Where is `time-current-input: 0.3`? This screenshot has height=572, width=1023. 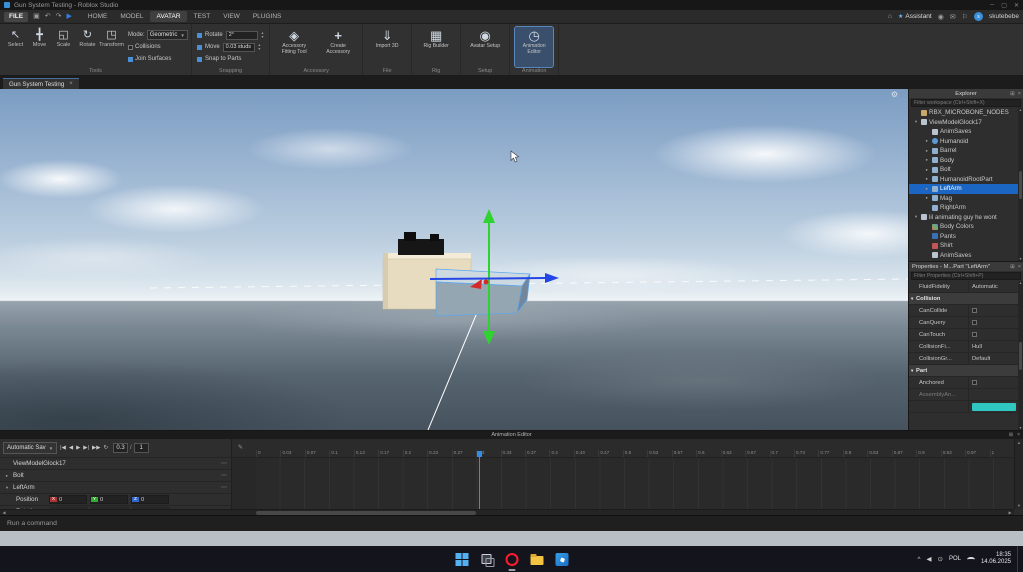
time-current-input: 0.3 is located at coordinates (121, 448).